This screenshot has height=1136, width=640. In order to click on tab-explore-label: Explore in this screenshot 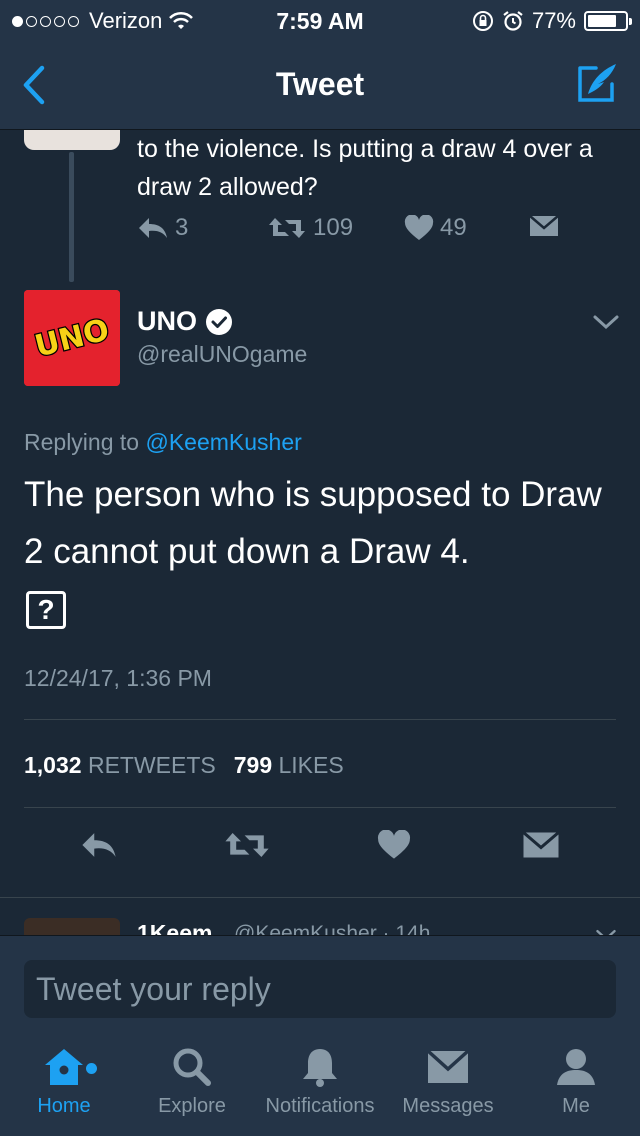, I will do `click(192, 1106)`.